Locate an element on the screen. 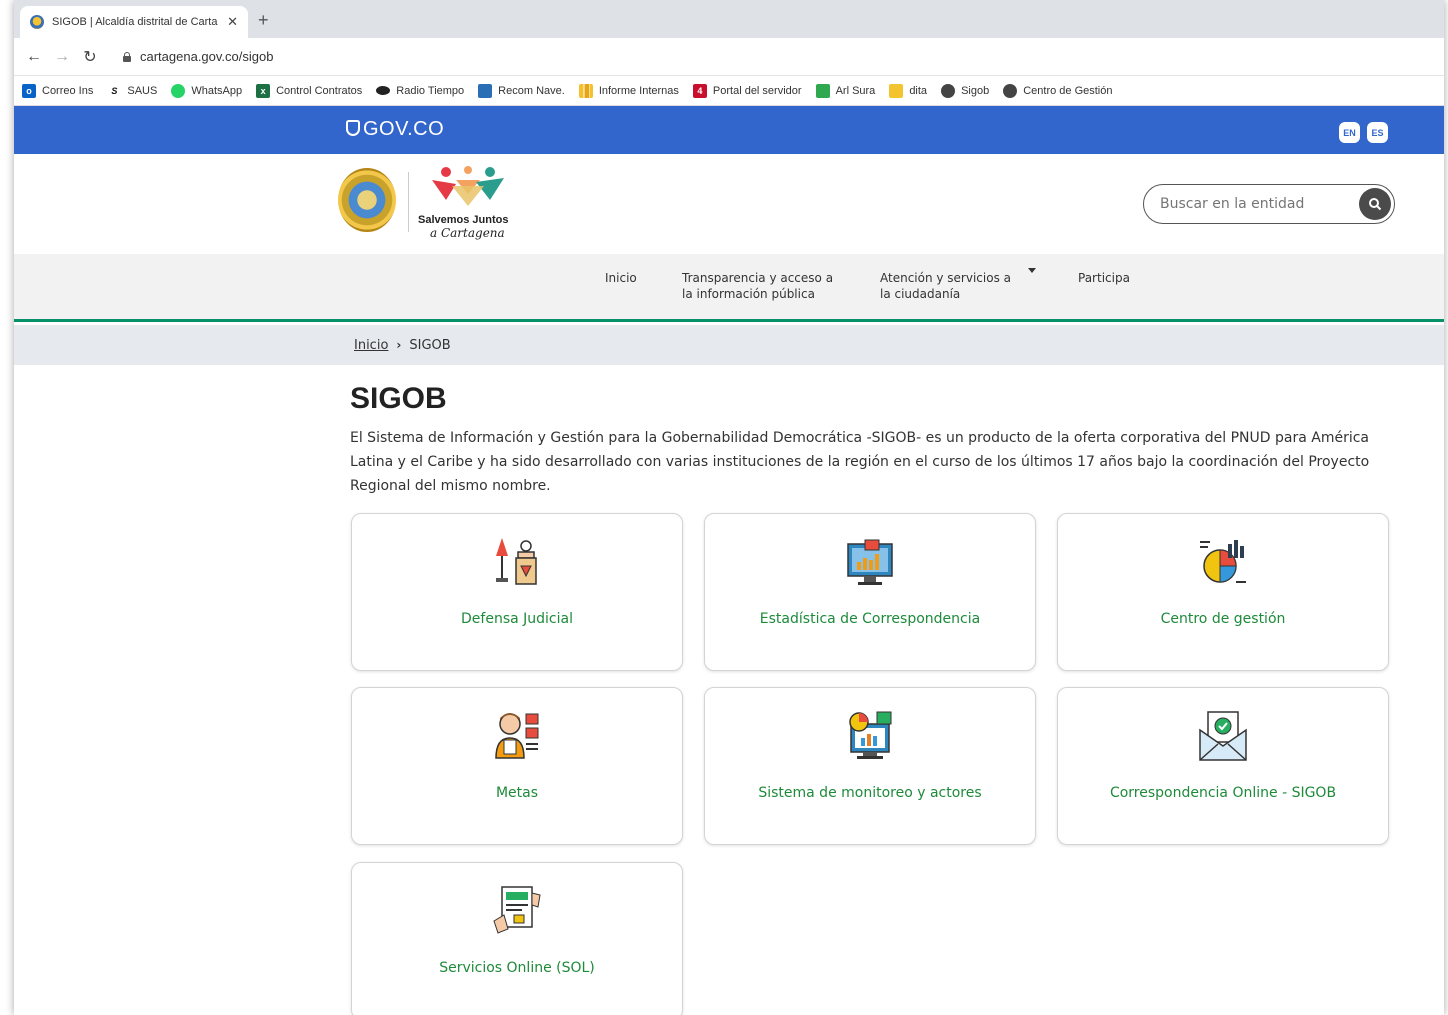 This screenshot has height=1015, width=1448. bookmark-control-contratos: x Control Contratos is located at coordinates (309, 90).